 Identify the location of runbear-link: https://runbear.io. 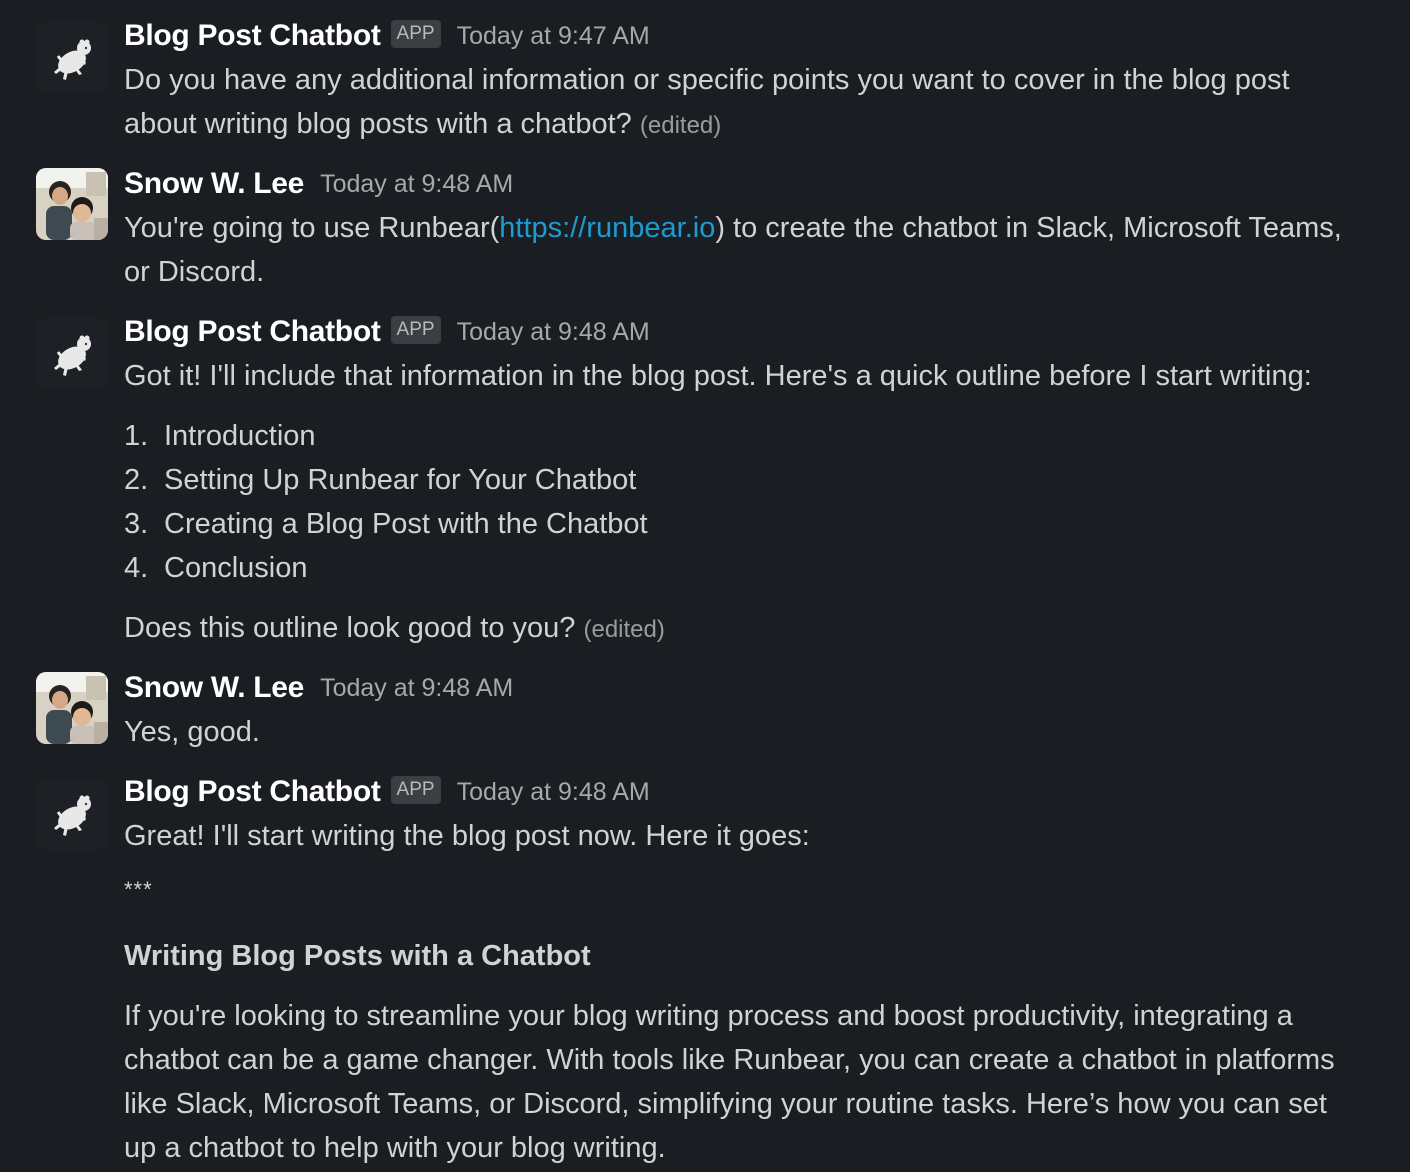
(607, 228).